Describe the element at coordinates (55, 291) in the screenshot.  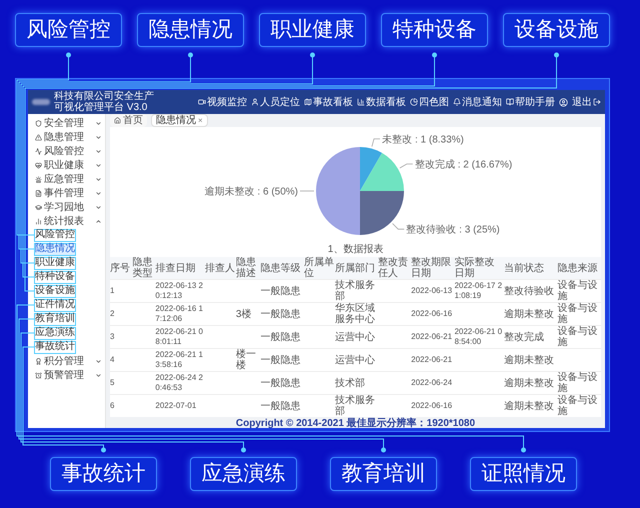
I see `sidebar-subitem: 设备设施` at that location.